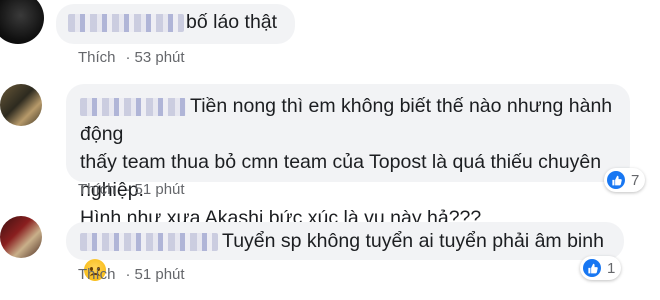 The height and width of the screenshot is (300, 660). Describe the element at coordinates (611, 268) in the screenshot. I see `reaction-count: 1` at that location.